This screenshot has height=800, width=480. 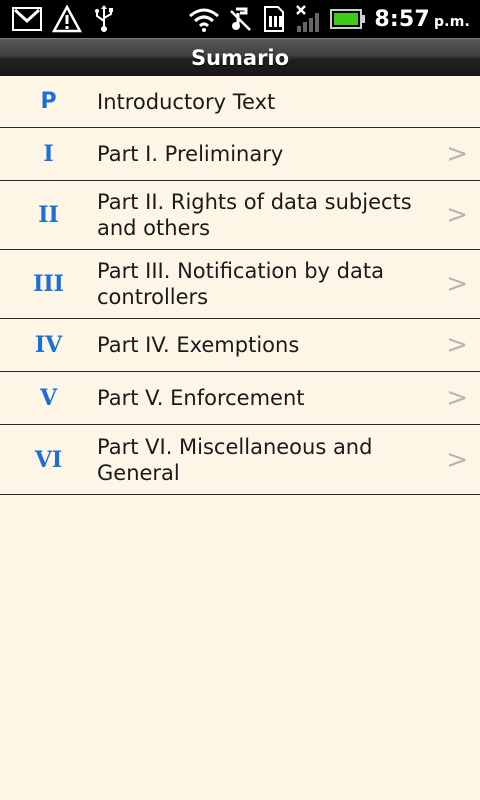 I want to click on usb-icon, so click(x=104, y=19).